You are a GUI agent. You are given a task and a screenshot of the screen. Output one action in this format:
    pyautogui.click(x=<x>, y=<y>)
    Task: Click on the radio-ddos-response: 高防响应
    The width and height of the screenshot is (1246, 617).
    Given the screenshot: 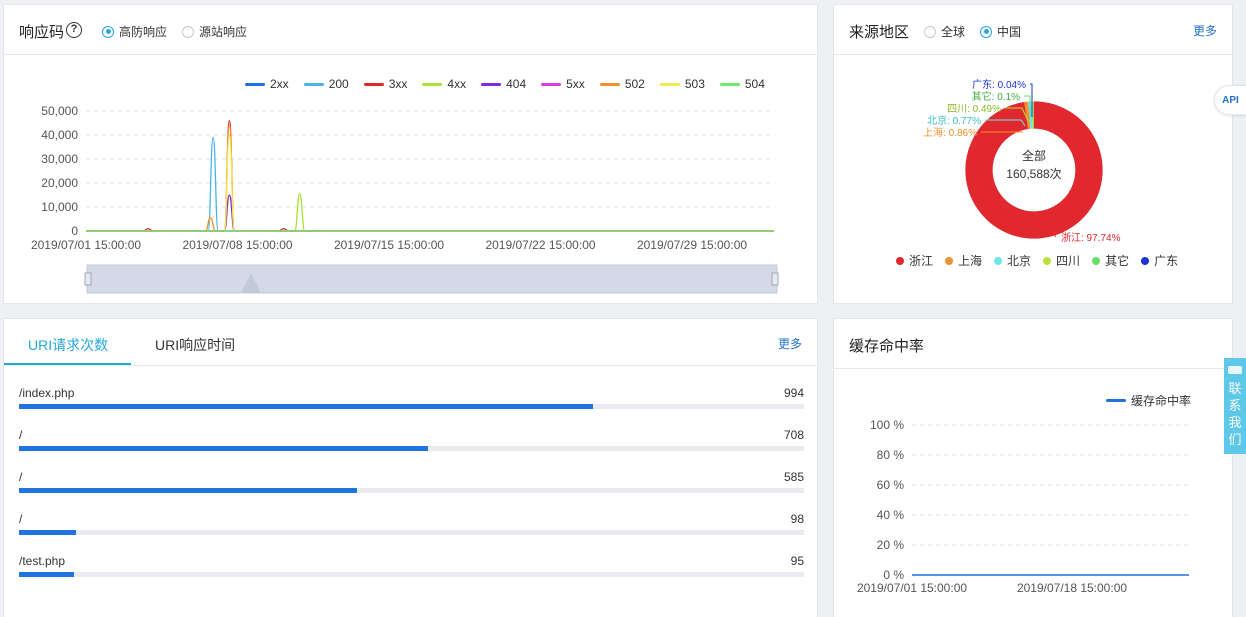 What is the action you would take?
    pyautogui.click(x=134, y=31)
    